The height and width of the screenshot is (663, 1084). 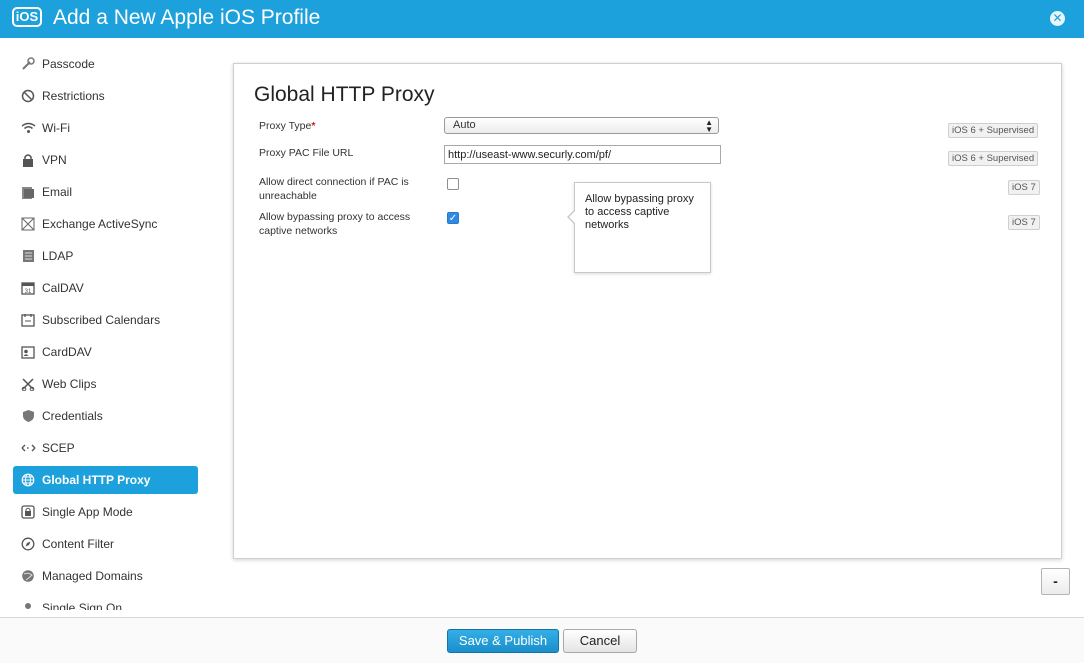 I want to click on sidebar-item-single-sign-on: Single Sign On, so click(x=105, y=602).